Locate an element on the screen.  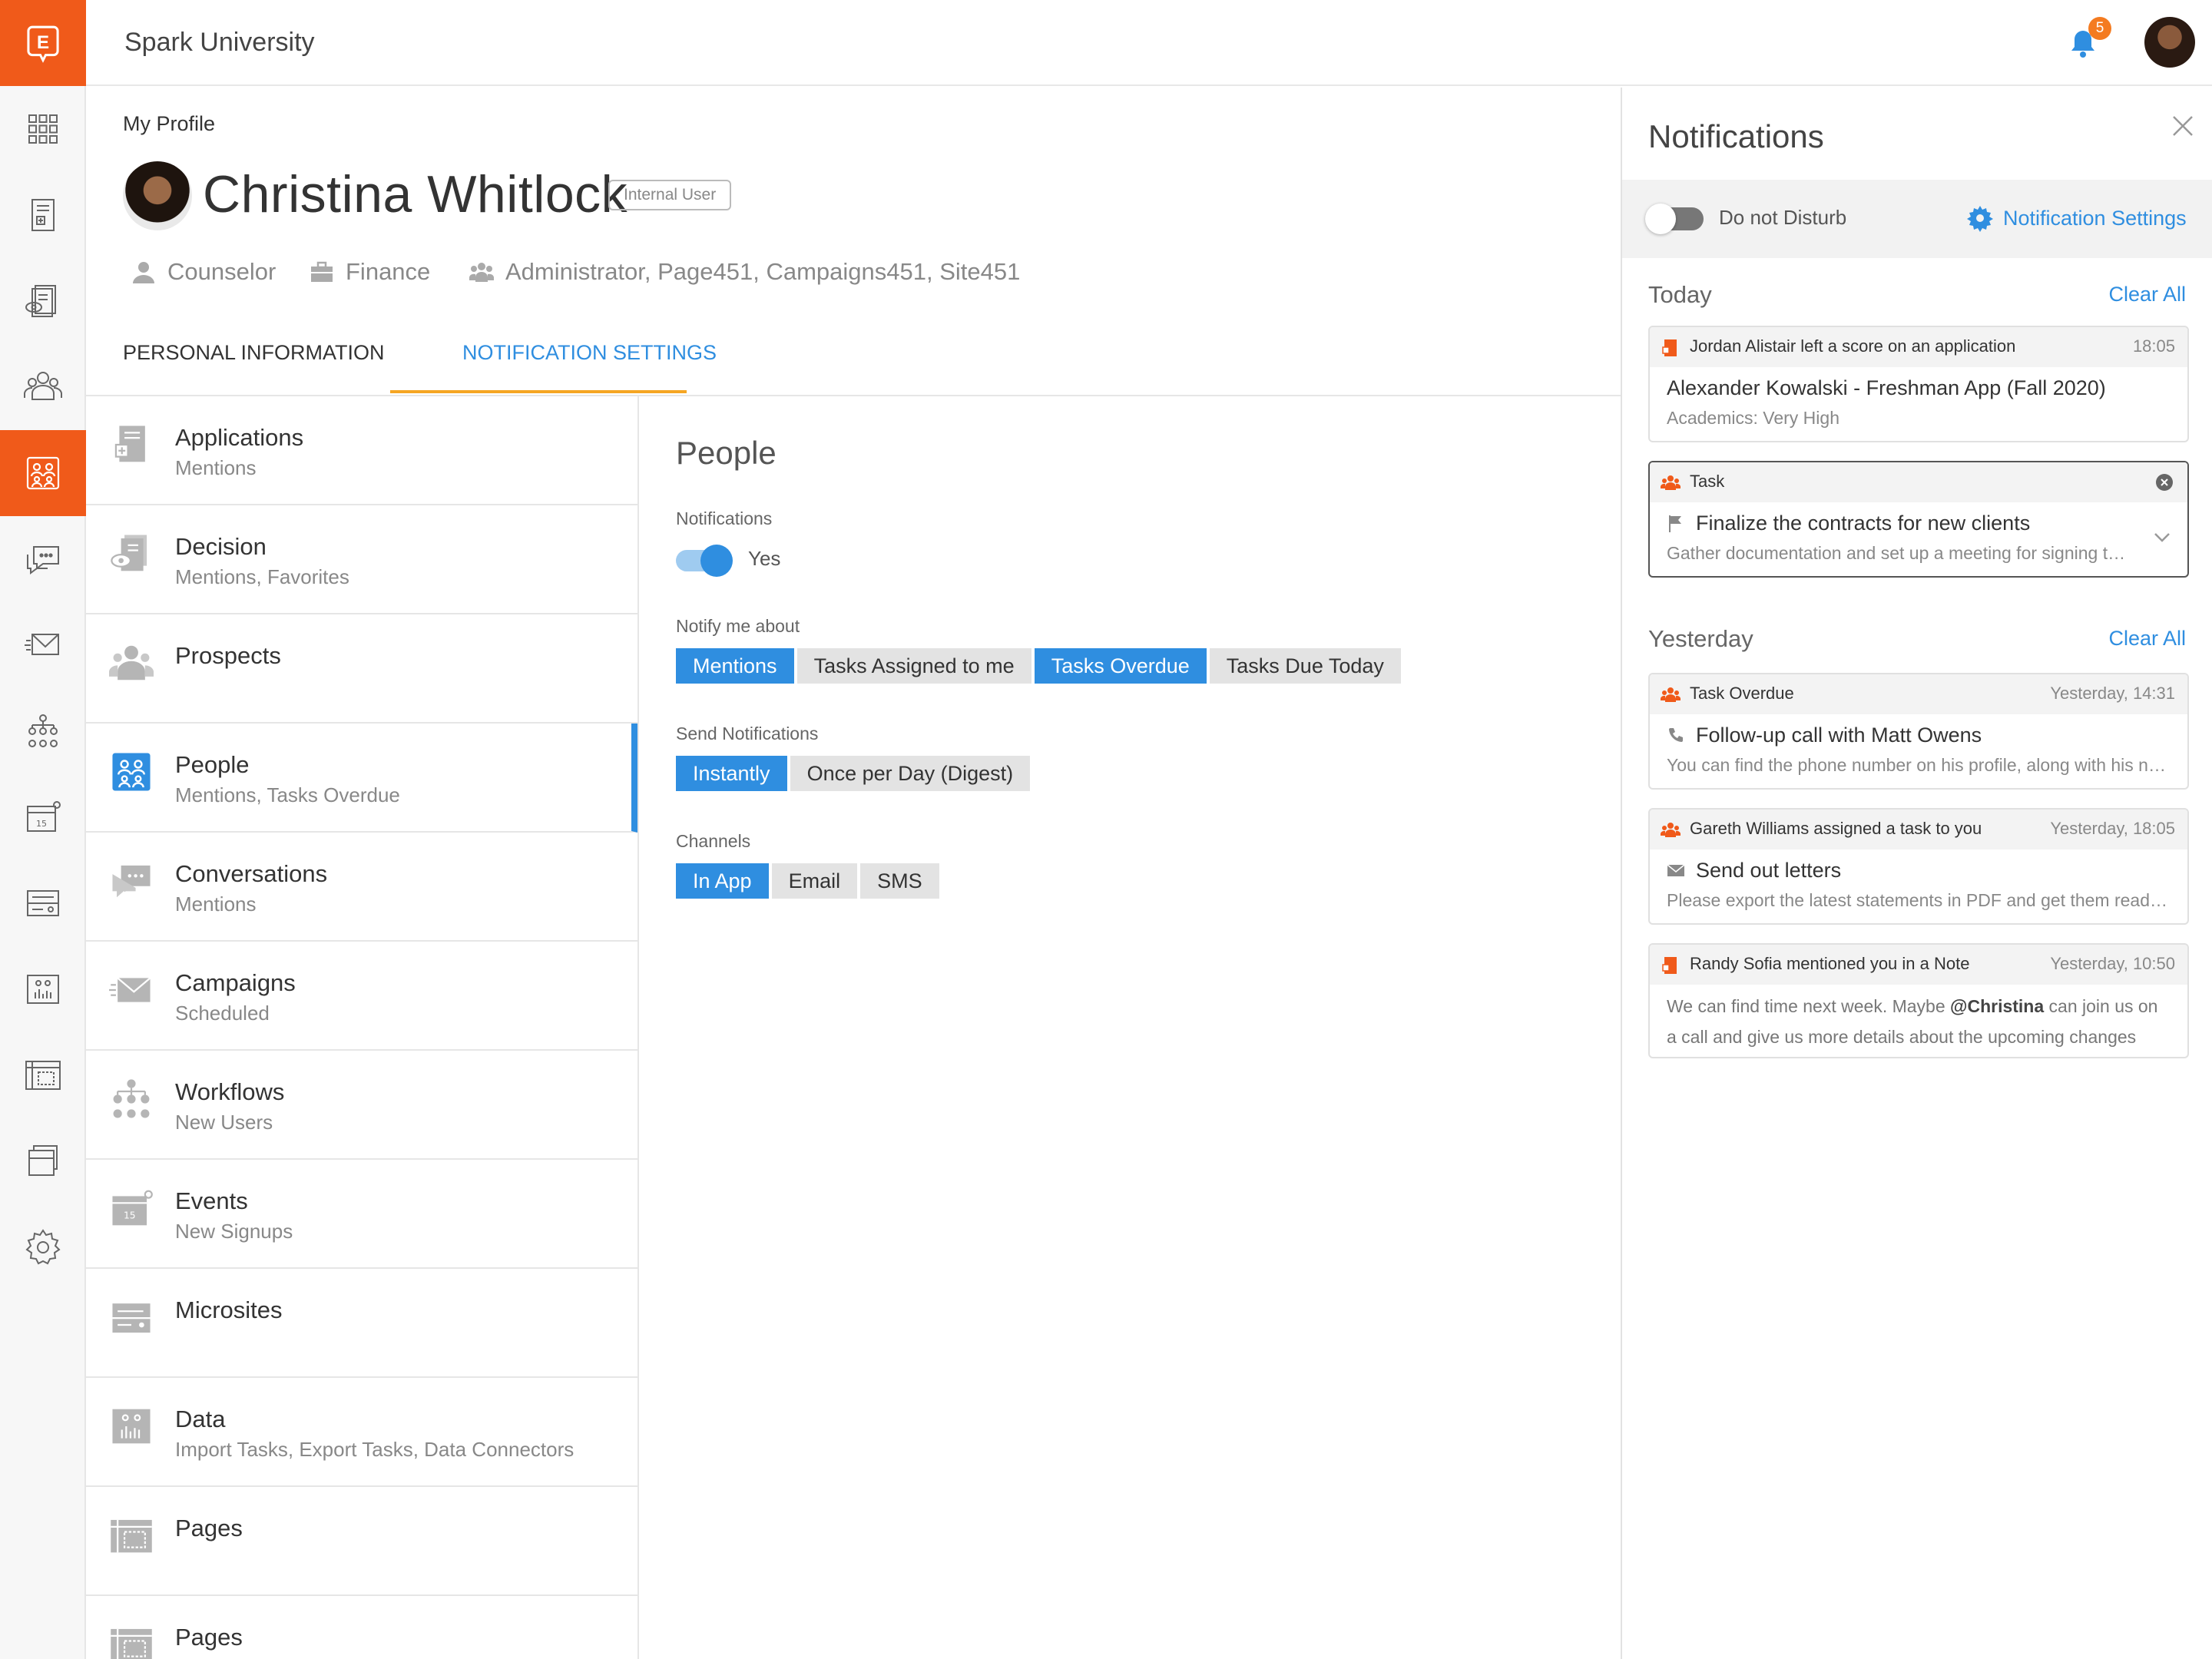
rail-item-prospects is located at coordinates (43, 387).